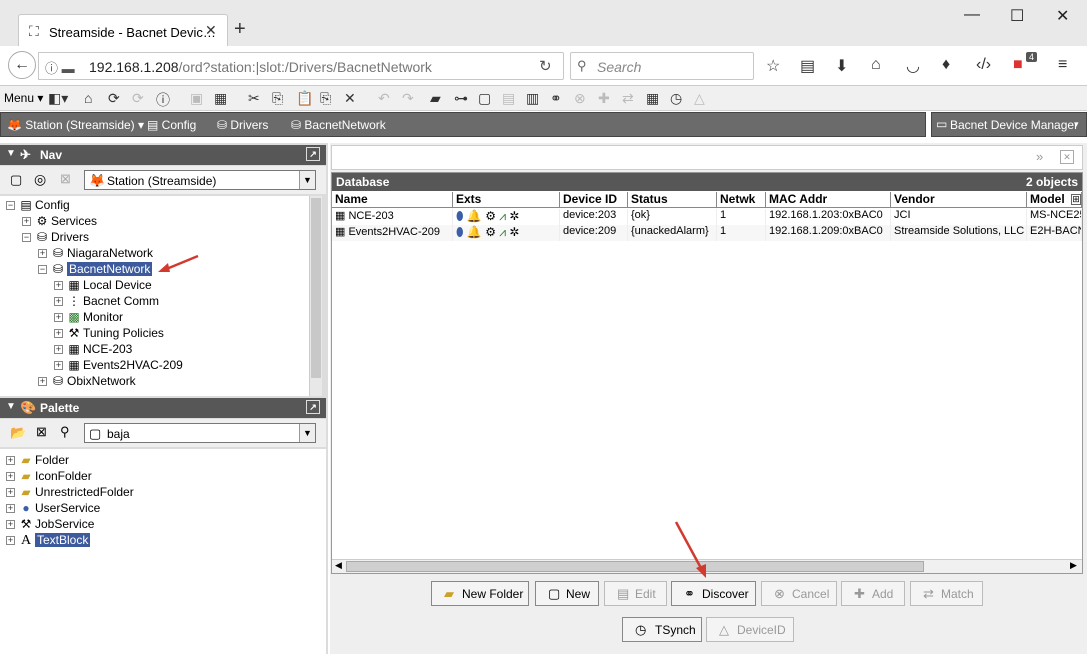 The height and width of the screenshot is (654, 1087). Describe the element at coordinates (484, 98) in the screenshot. I see `new-tool-icon: ▢` at that location.